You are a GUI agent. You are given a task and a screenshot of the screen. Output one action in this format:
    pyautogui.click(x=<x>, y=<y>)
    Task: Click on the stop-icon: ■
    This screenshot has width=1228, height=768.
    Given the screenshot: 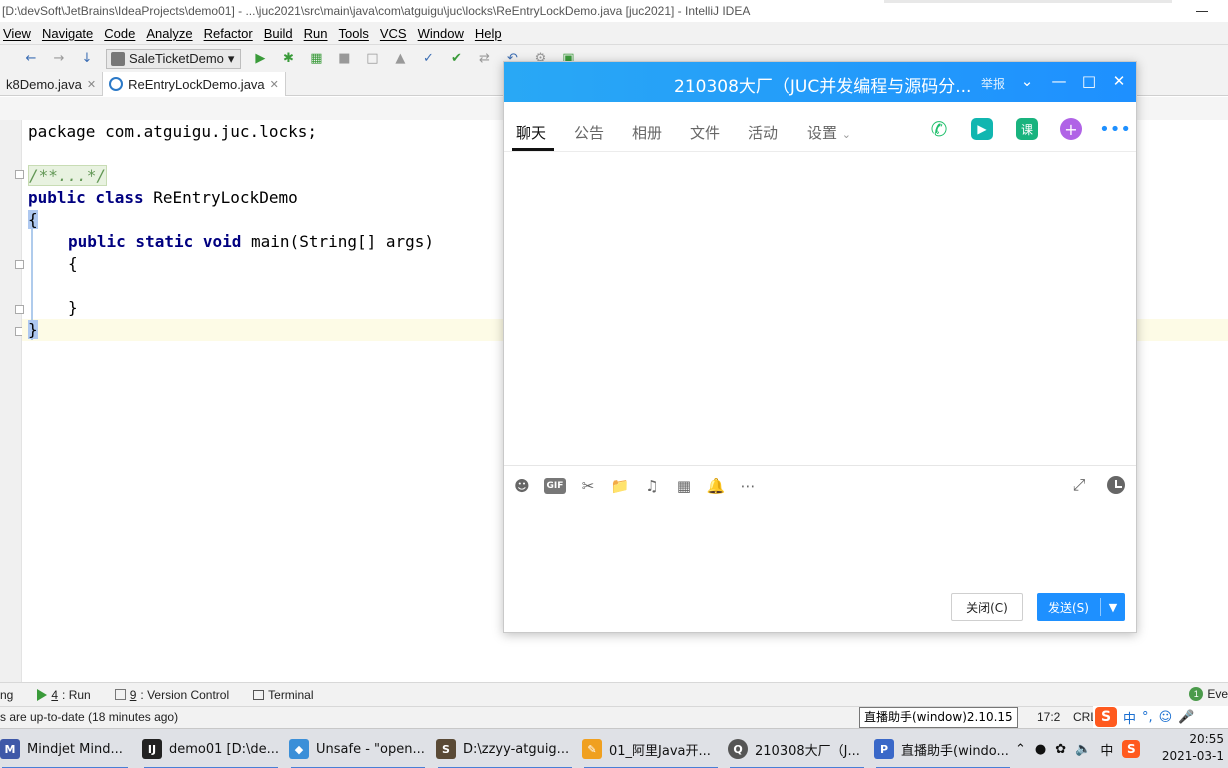 What is the action you would take?
    pyautogui.click(x=344, y=59)
    